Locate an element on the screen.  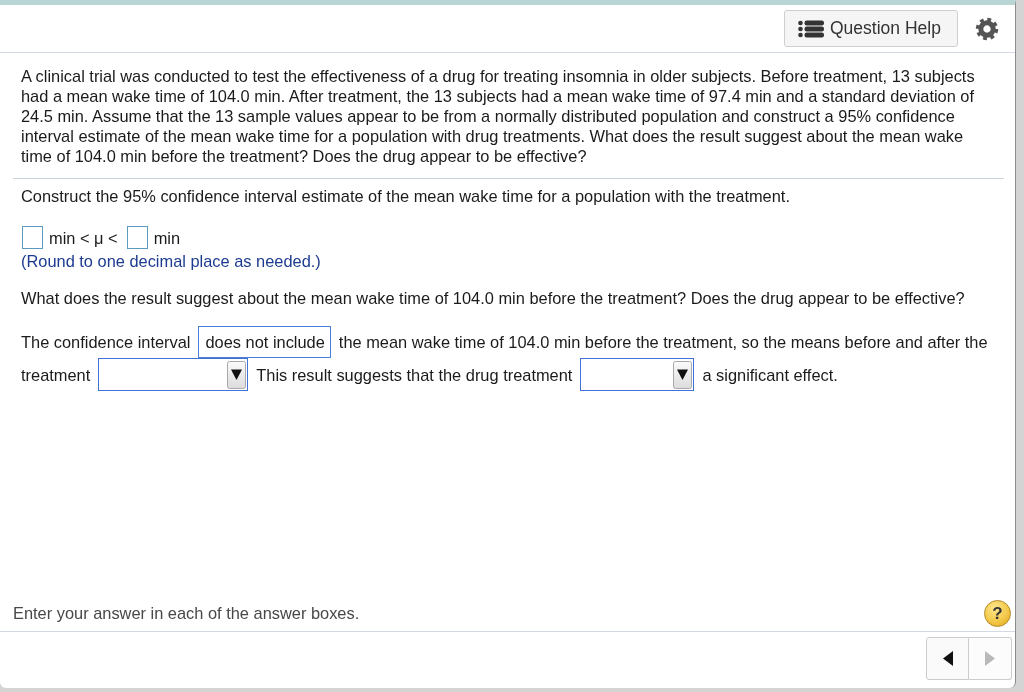
sentence-text: a significant effect. is located at coordinates (770, 374).